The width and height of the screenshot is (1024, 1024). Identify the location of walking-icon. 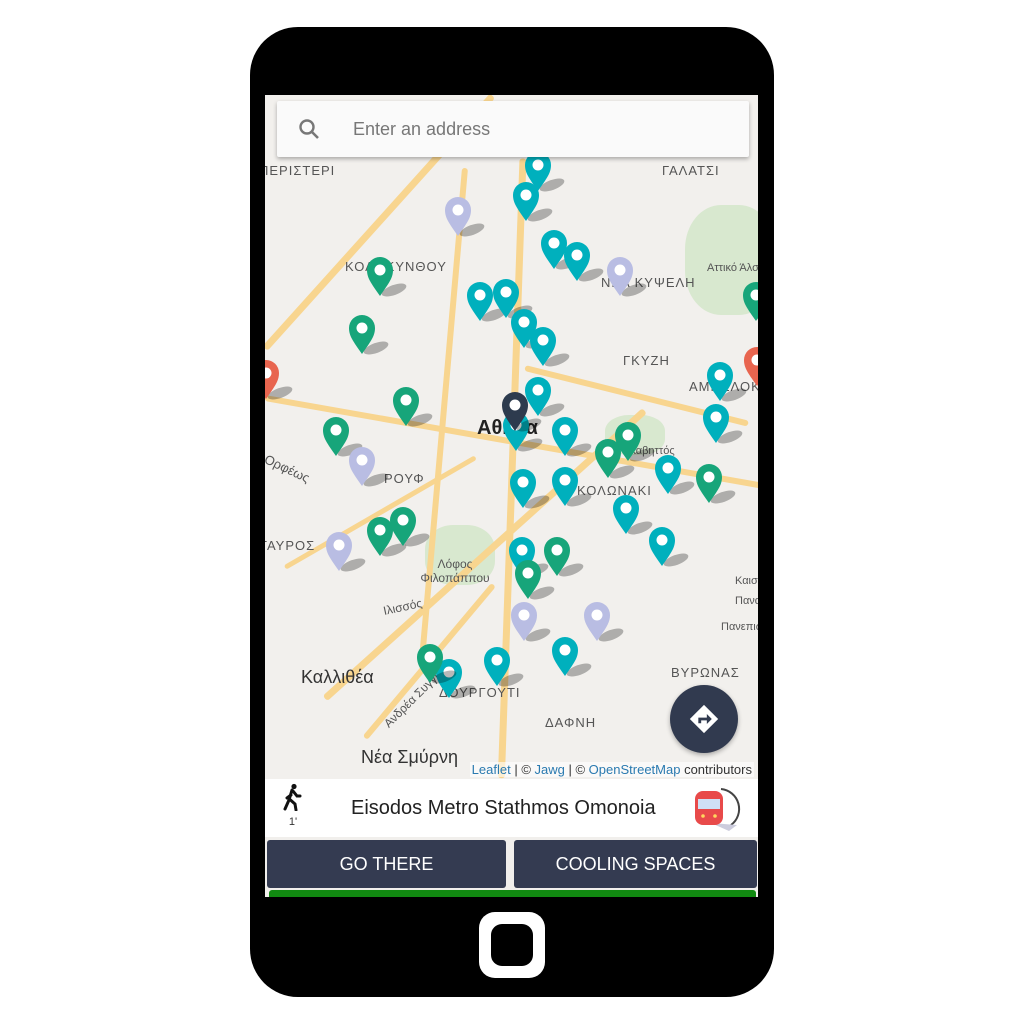
(292, 797).